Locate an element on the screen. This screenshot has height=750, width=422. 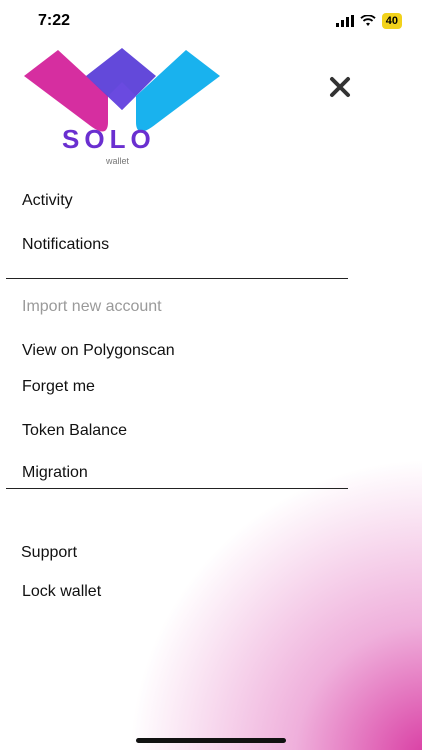
menu-item-lock-wallet: Lock wallet is located at coordinates (61, 592).